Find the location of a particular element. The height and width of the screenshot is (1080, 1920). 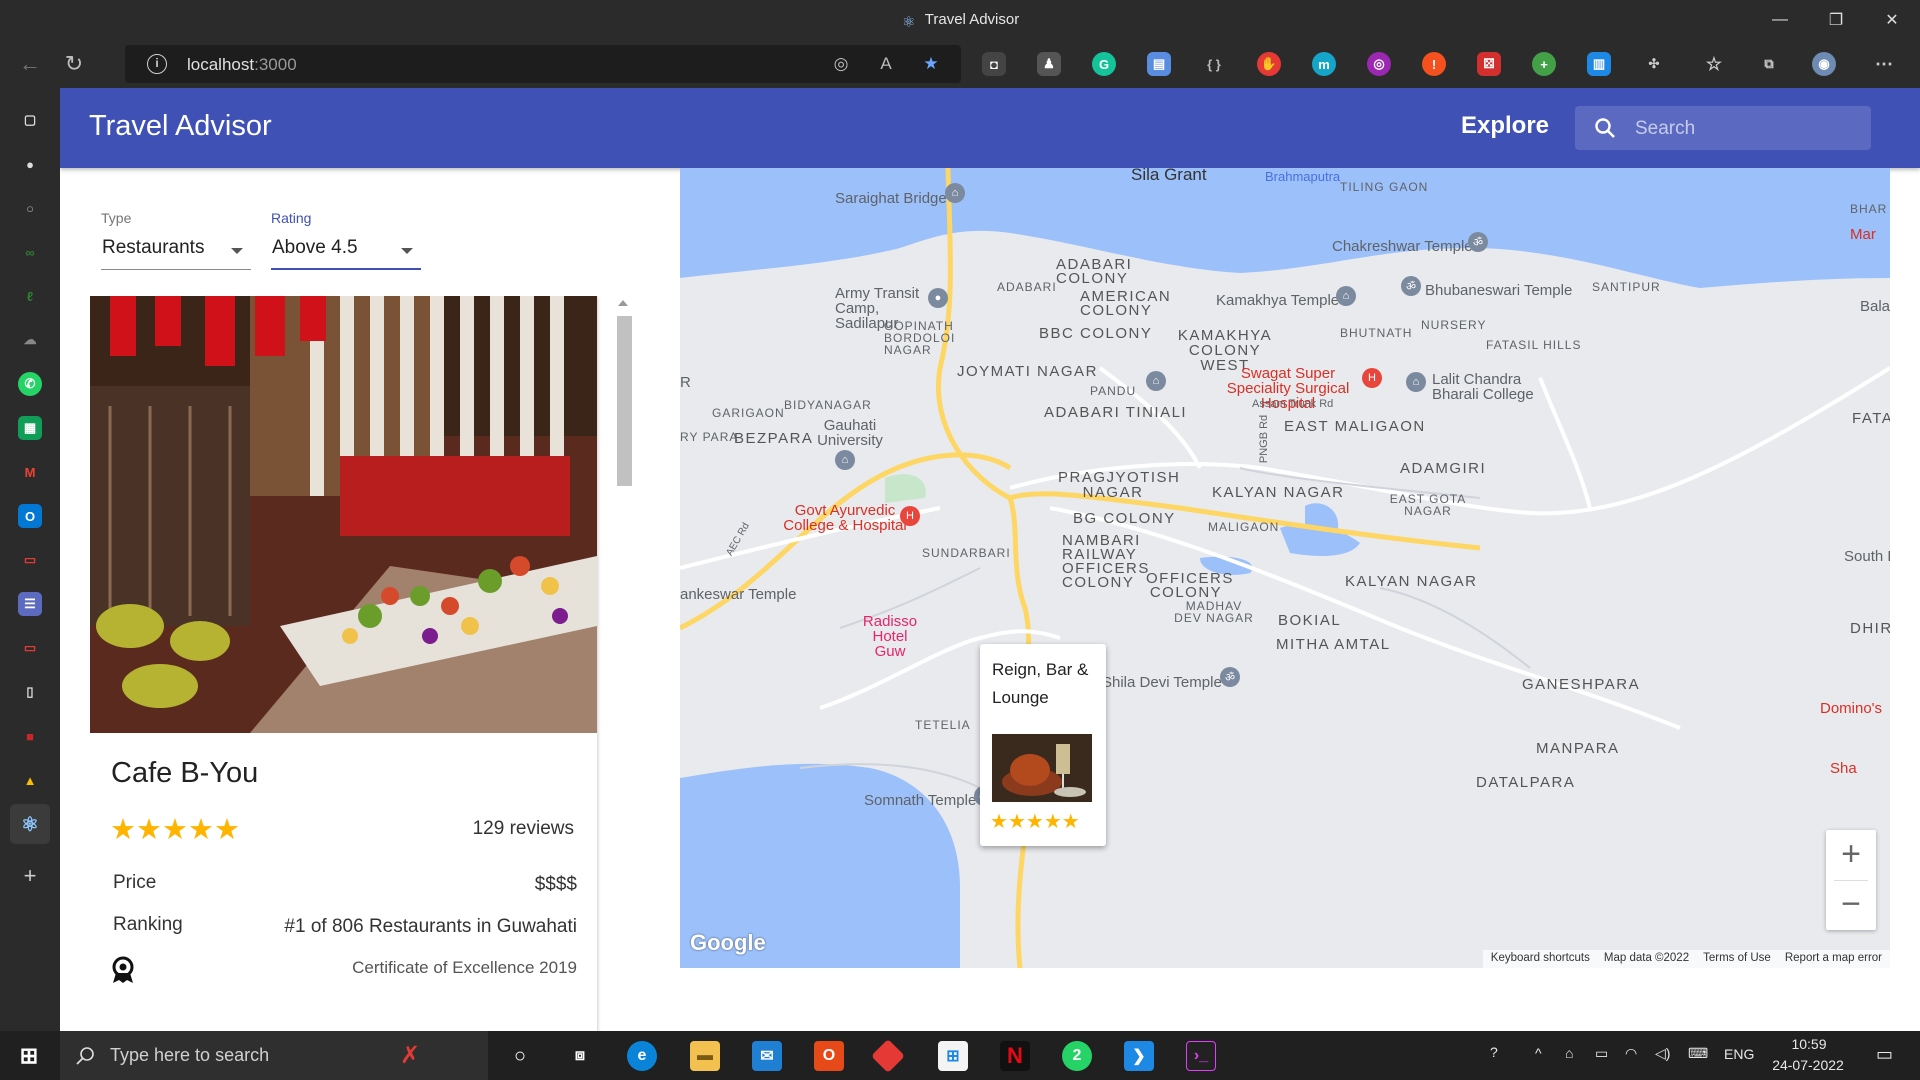

address-bar: i localhost:3000 ◎ A ★ is located at coordinates (543, 64).